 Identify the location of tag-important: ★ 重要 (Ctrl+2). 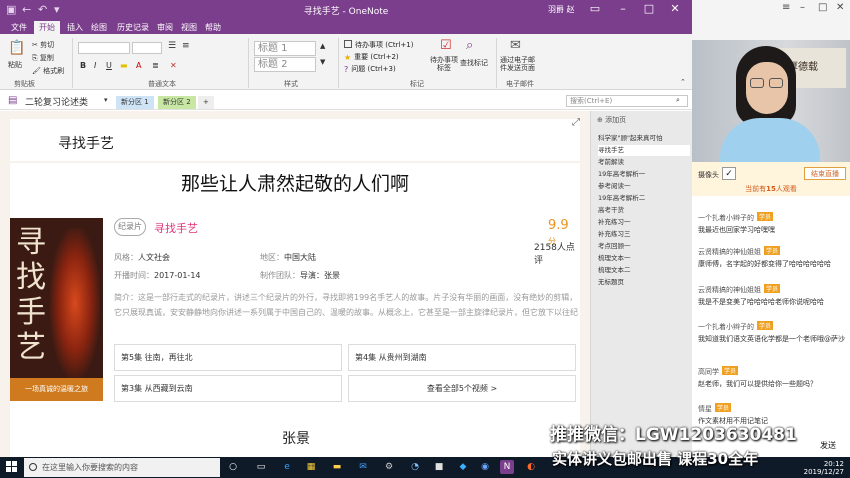
(371, 57).